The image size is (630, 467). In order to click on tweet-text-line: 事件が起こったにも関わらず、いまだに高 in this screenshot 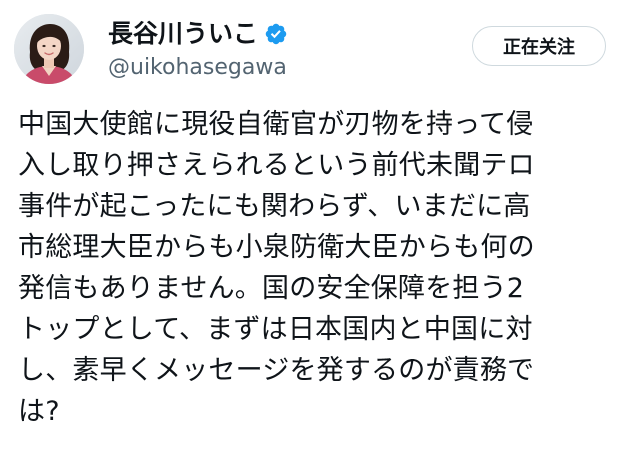, I will do `click(274, 206)`.